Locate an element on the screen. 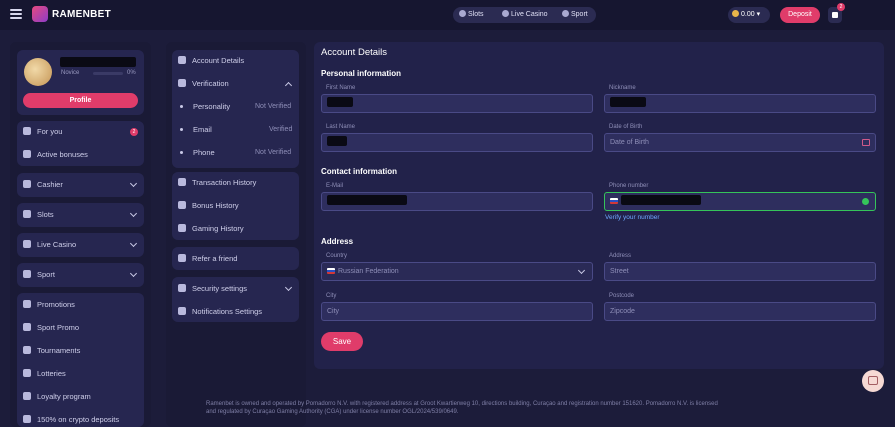 This screenshot has height=427, width=895. menu-crypto: 150% on crypto deposits is located at coordinates (71, 420).